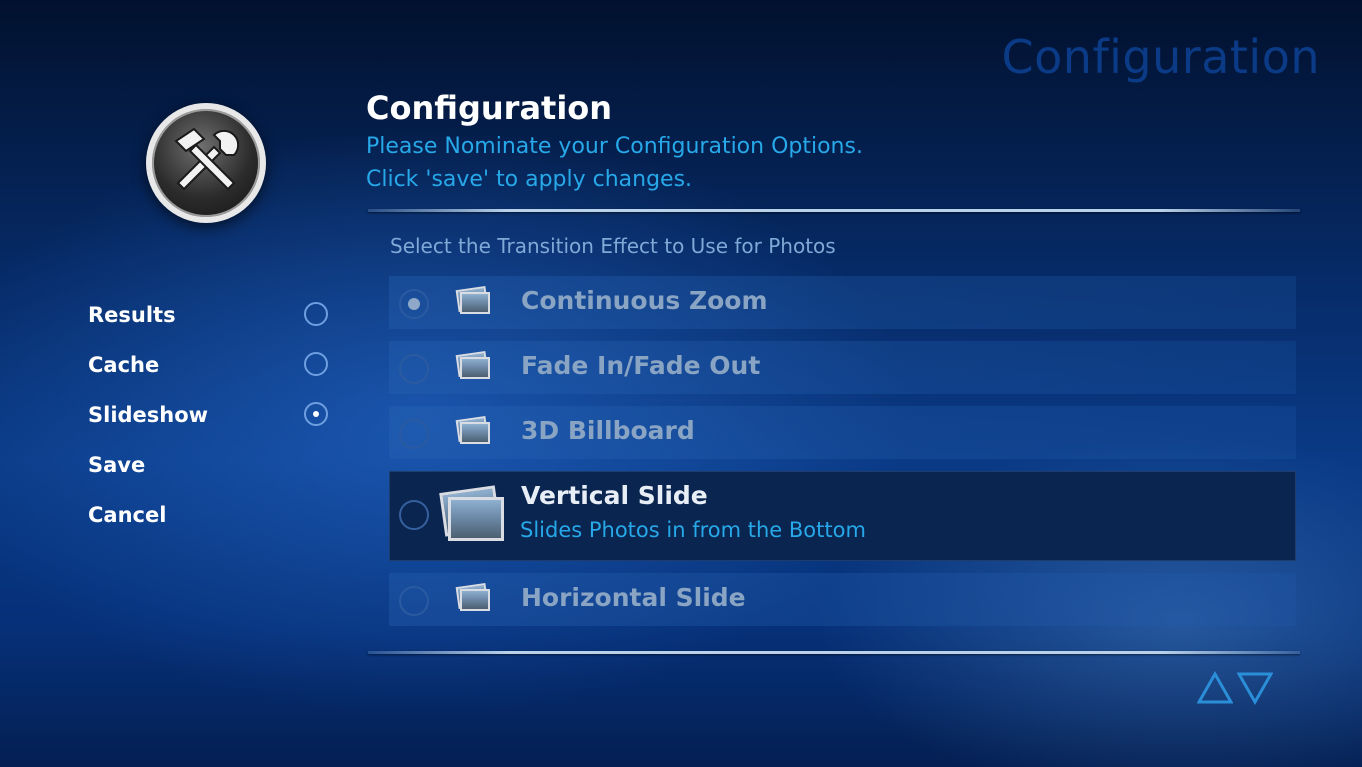 The width and height of the screenshot is (1362, 767). Describe the element at coordinates (641, 365) in the screenshot. I see `option-label: Fade In/Fade Out` at that location.